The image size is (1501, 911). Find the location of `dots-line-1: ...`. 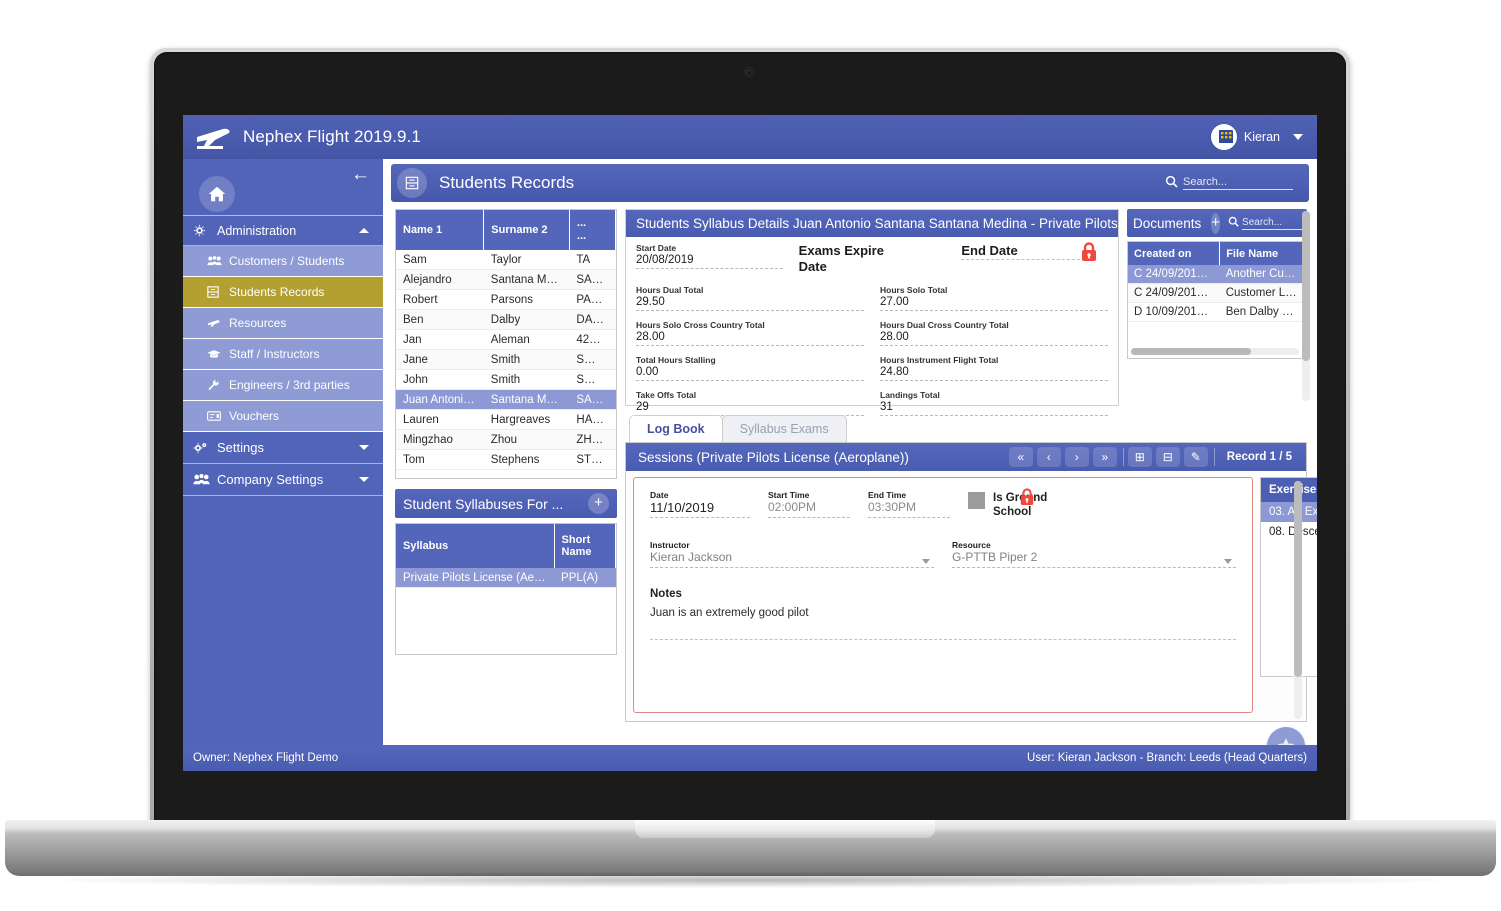

dots-line-1: ... is located at coordinates (581, 223).